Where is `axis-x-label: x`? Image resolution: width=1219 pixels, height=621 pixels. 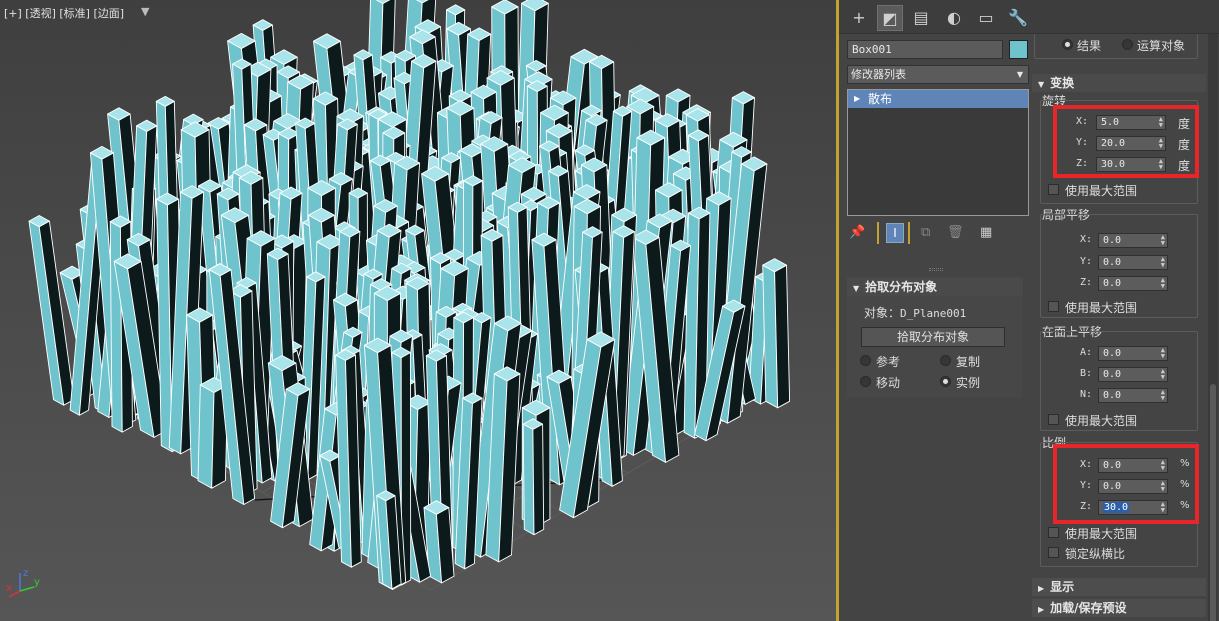 axis-x-label: x is located at coordinates (9, 588).